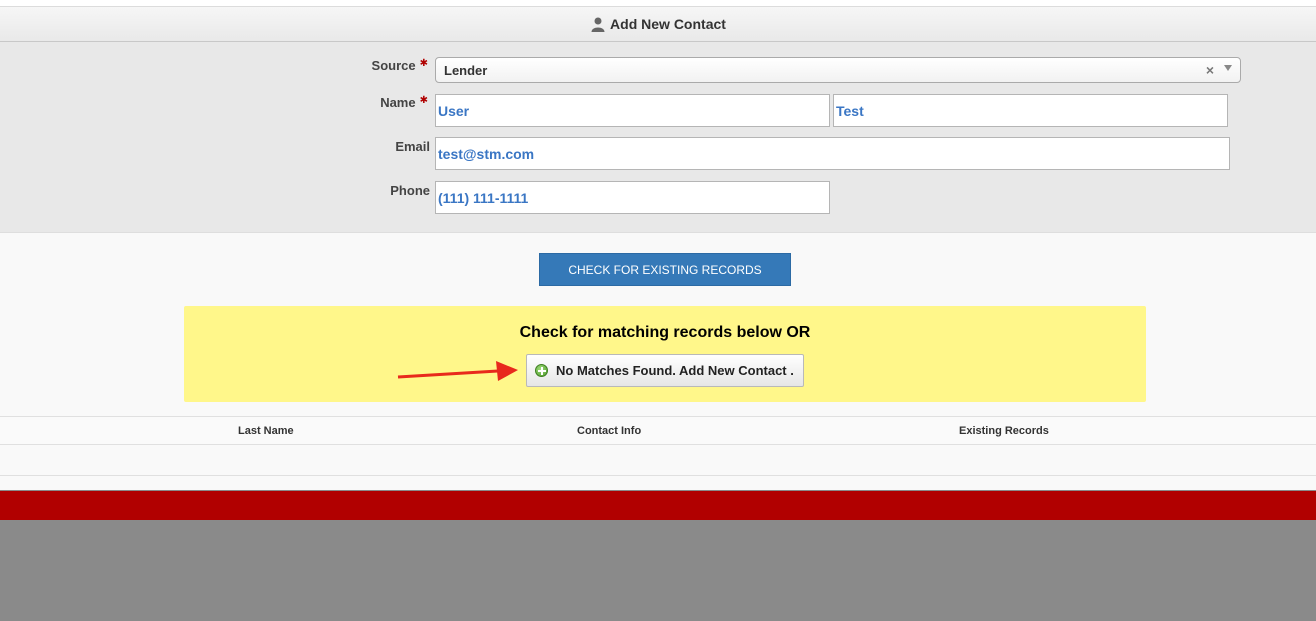  Describe the element at coordinates (1030, 110) in the screenshot. I see `last-name-field: Test` at that location.